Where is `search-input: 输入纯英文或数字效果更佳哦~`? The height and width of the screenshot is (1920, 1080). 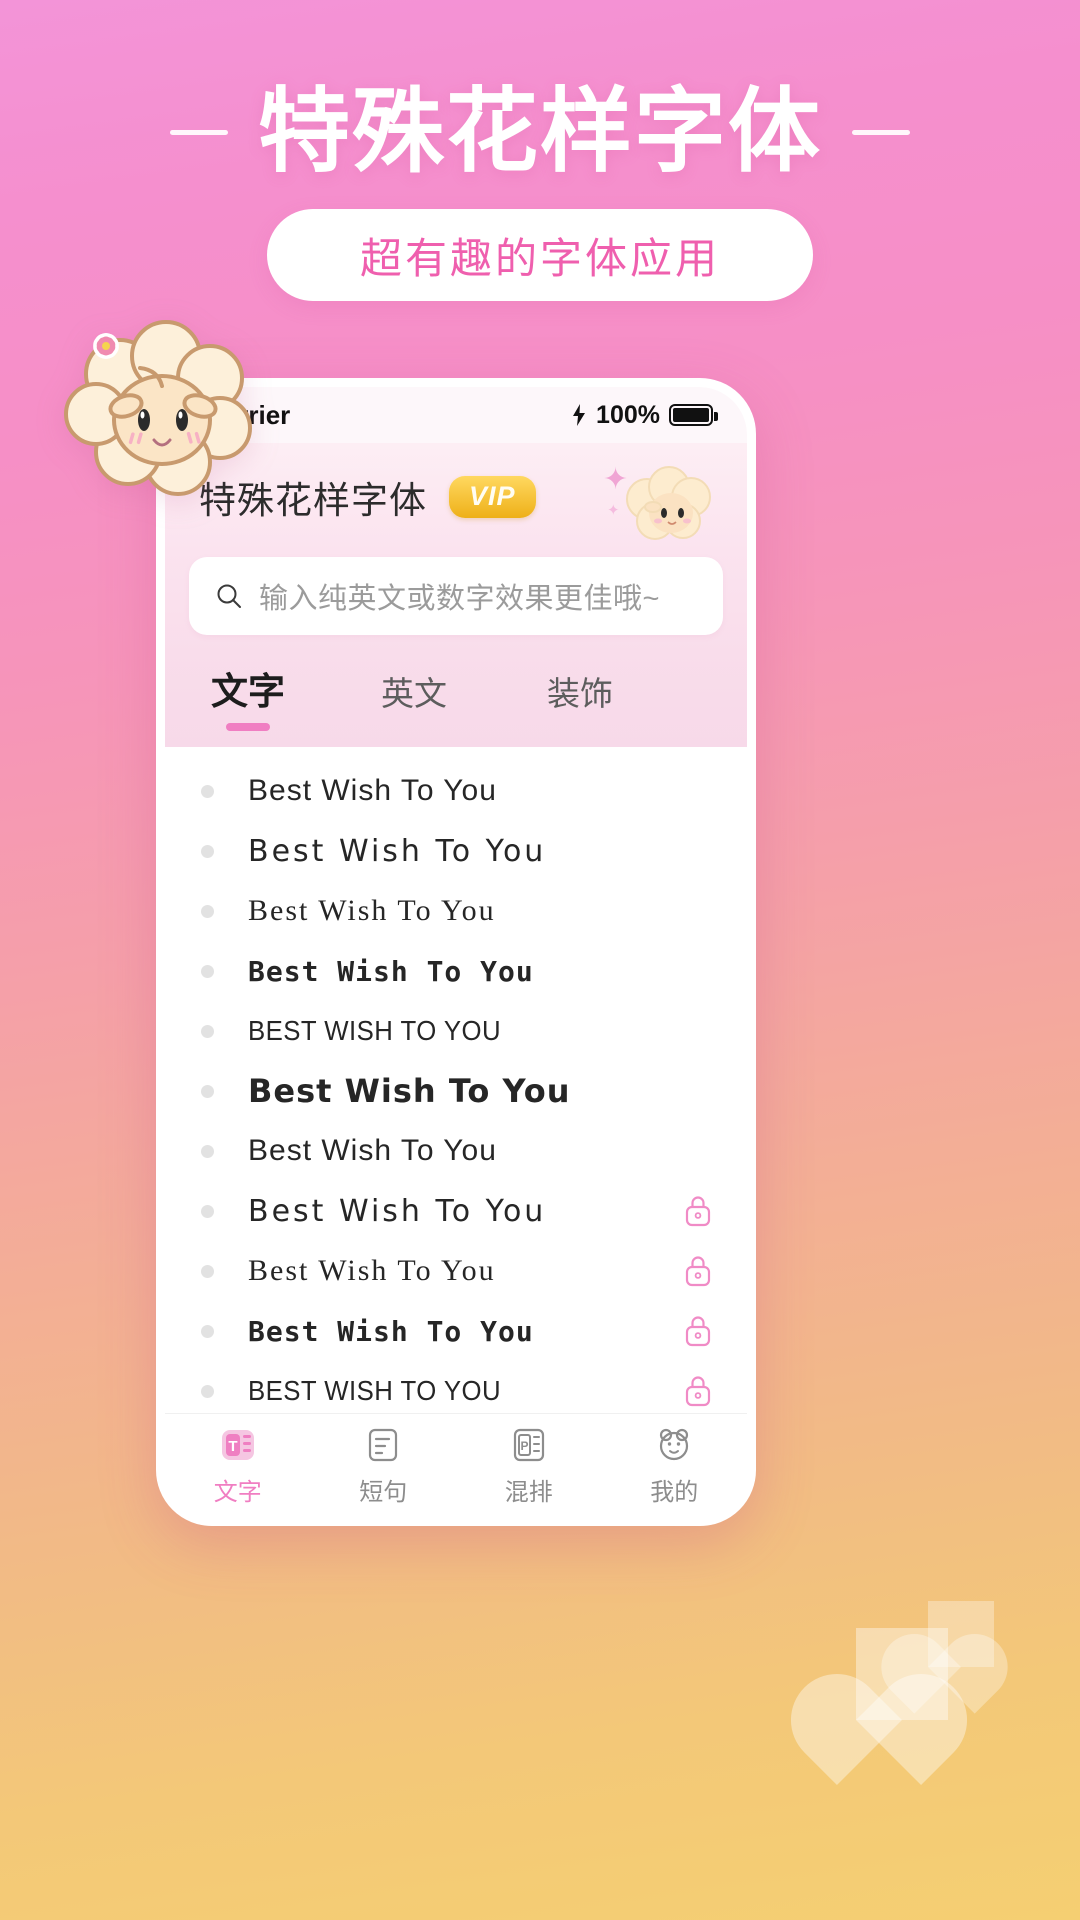
search-input: 输入纯英文或数字效果更佳哦~ is located at coordinates (456, 596).